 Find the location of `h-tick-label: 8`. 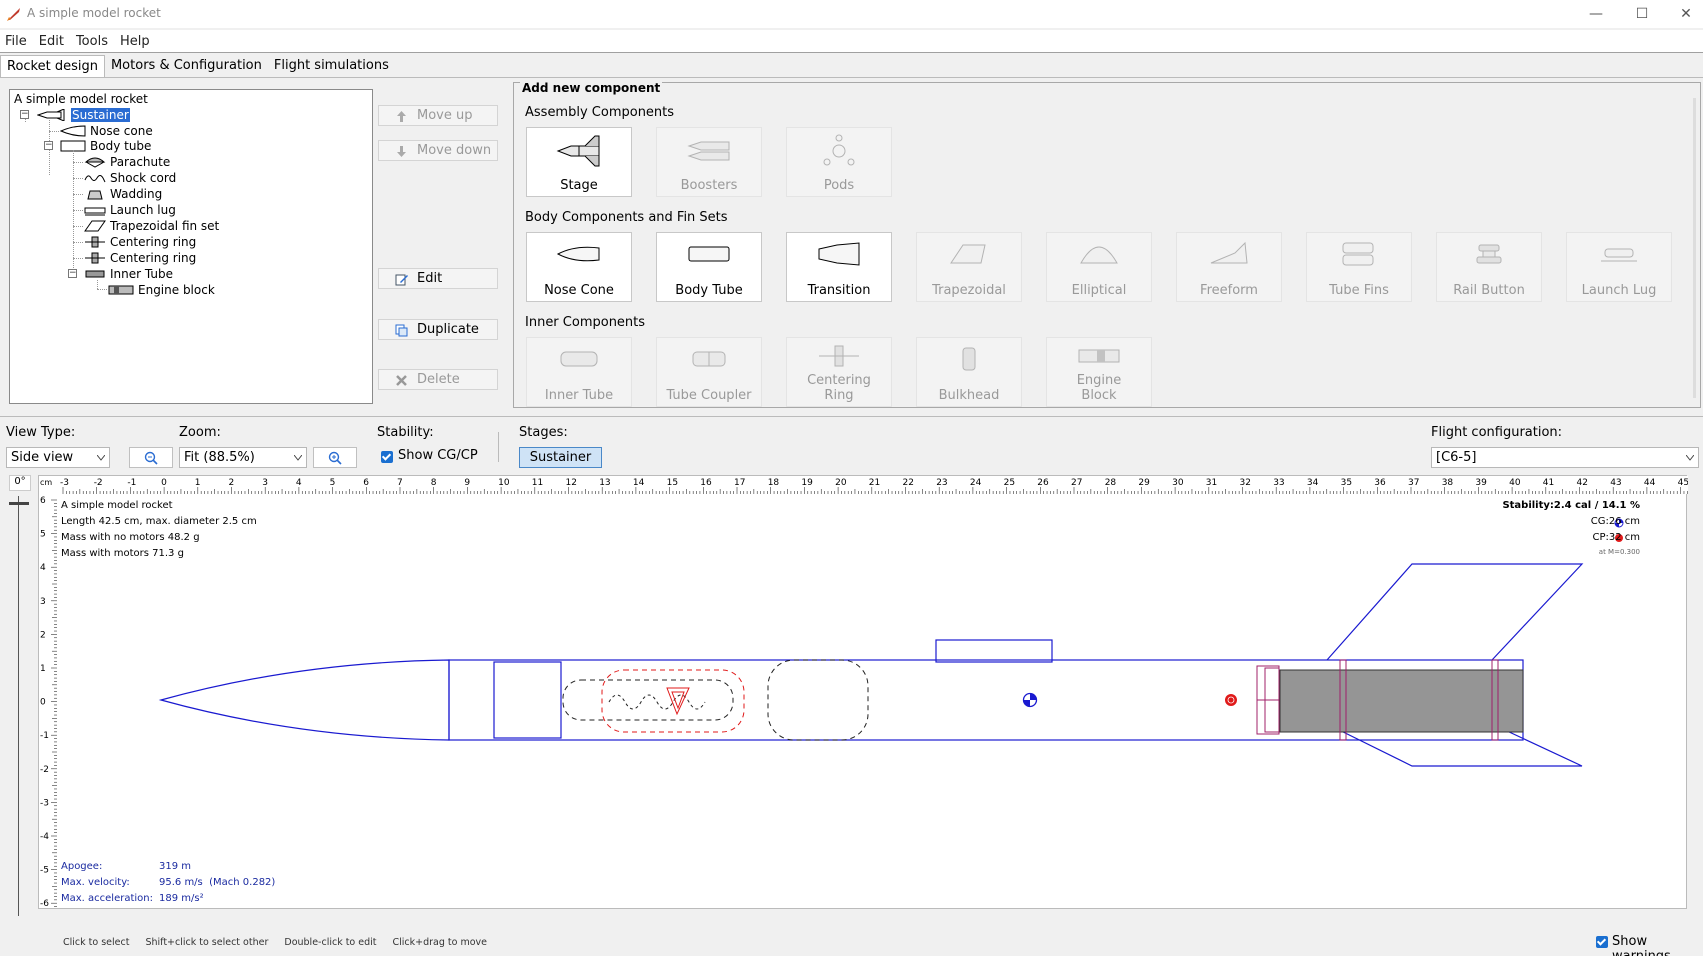

h-tick-label: 8 is located at coordinates (434, 483).